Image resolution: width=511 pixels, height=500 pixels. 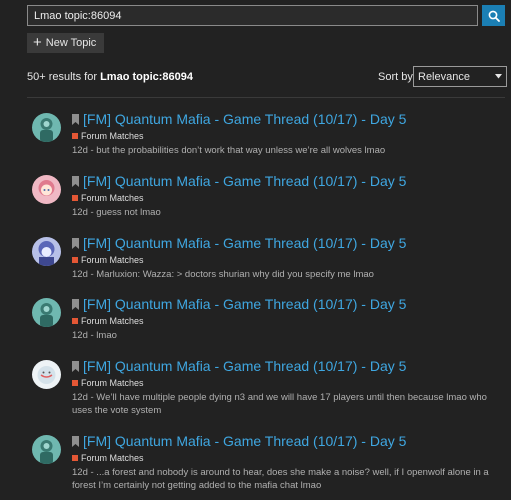 What do you see at coordinates (62, 77) in the screenshot?
I see `results-count: 50+ results for` at bounding box center [62, 77].